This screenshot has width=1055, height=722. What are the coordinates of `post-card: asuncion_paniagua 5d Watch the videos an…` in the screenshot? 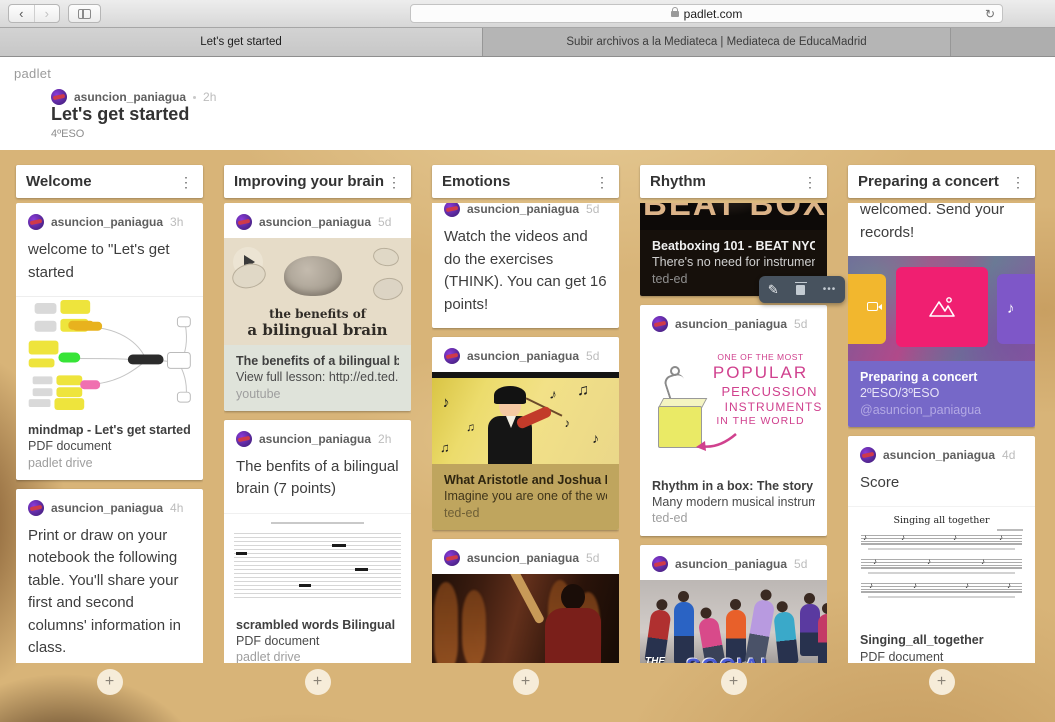 It's located at (525, 265).